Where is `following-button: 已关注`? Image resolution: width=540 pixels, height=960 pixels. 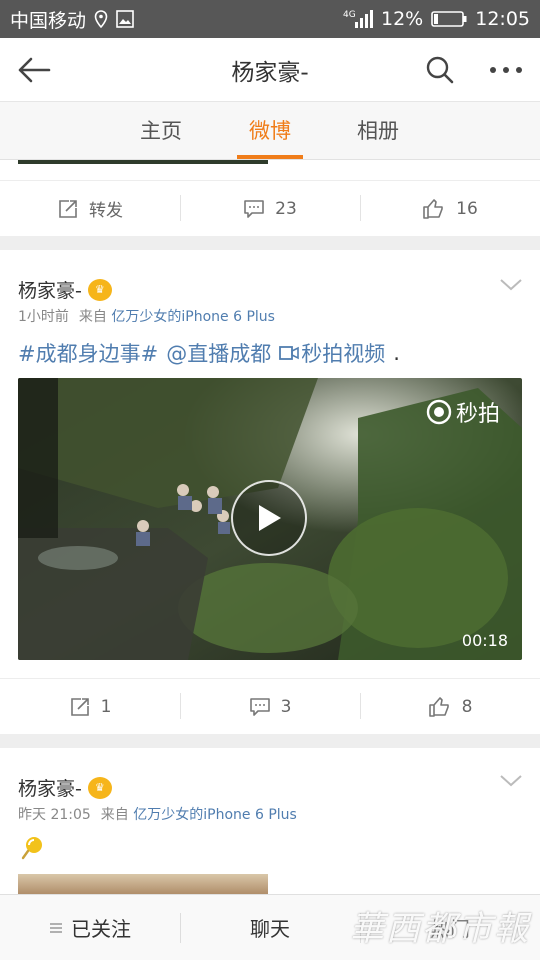
following-button: 已关注 is located at coordinates (90, 927).